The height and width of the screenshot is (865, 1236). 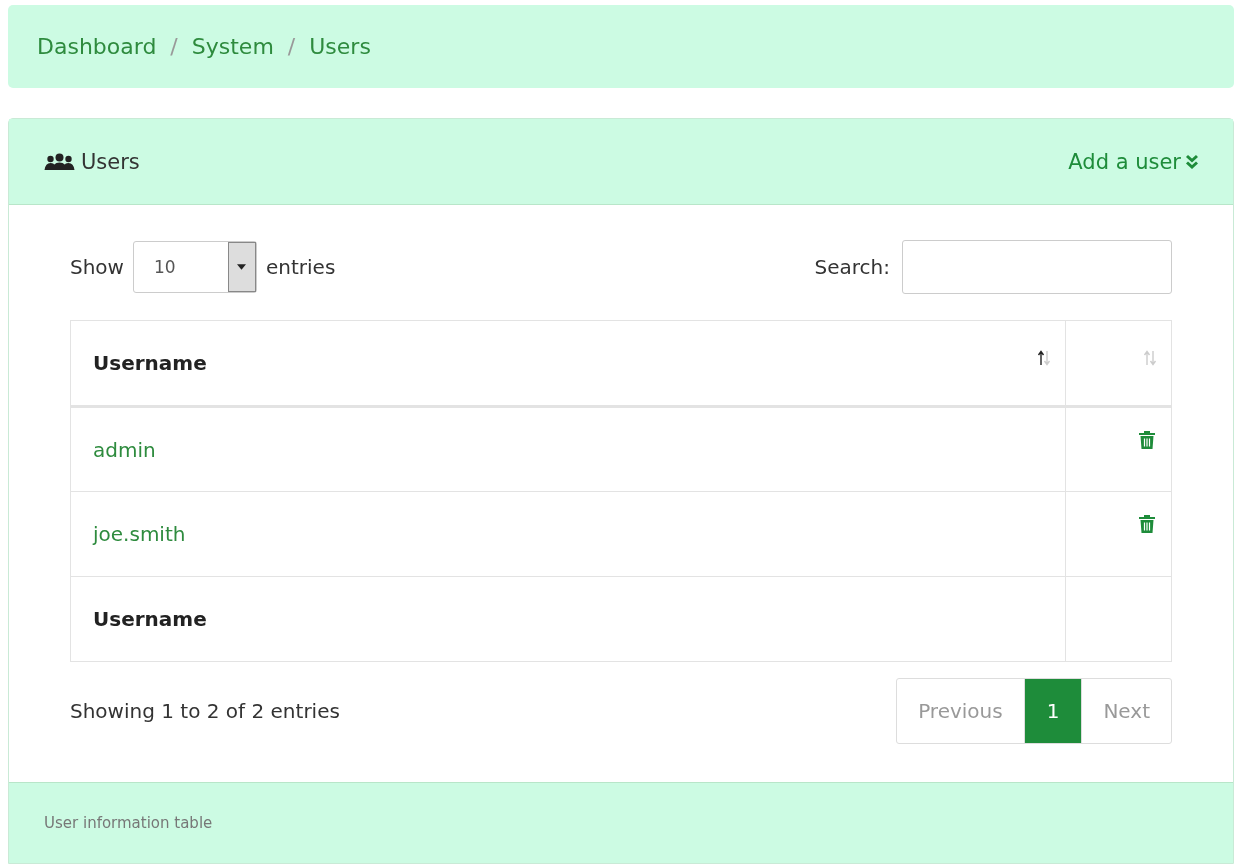 I want to click on username-link: joe.smith, so click(x=139, y=534).